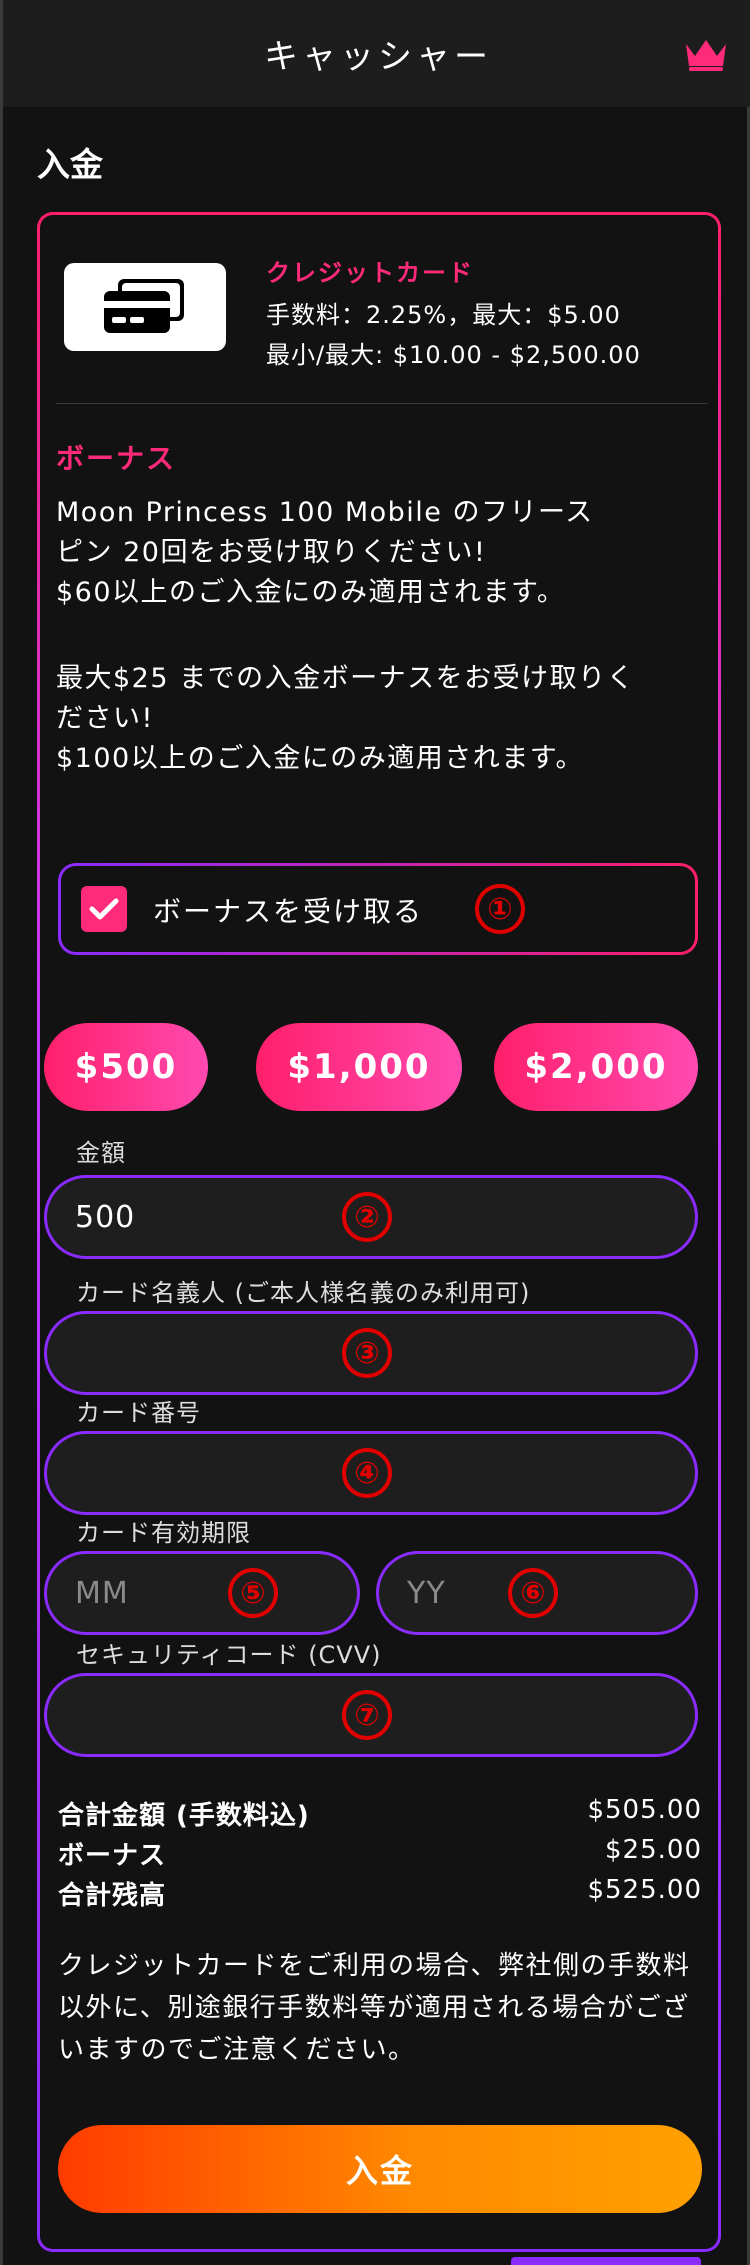 The height and width of the screenshot is (2265, 750). Describe the element at coordinates (112, 1856) in the screenshot. I see `summary-label: ボーナス` at that location.